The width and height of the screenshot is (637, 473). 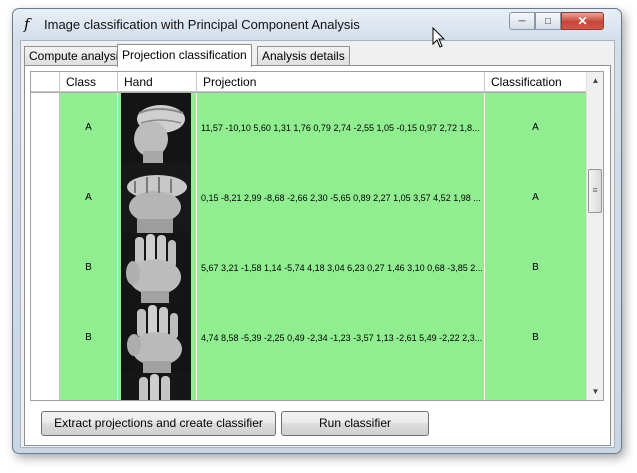 What do you see at coordinates (548, 21) in the screenshot?
I see `maximize-button: □` at bounding box center [548, 21].